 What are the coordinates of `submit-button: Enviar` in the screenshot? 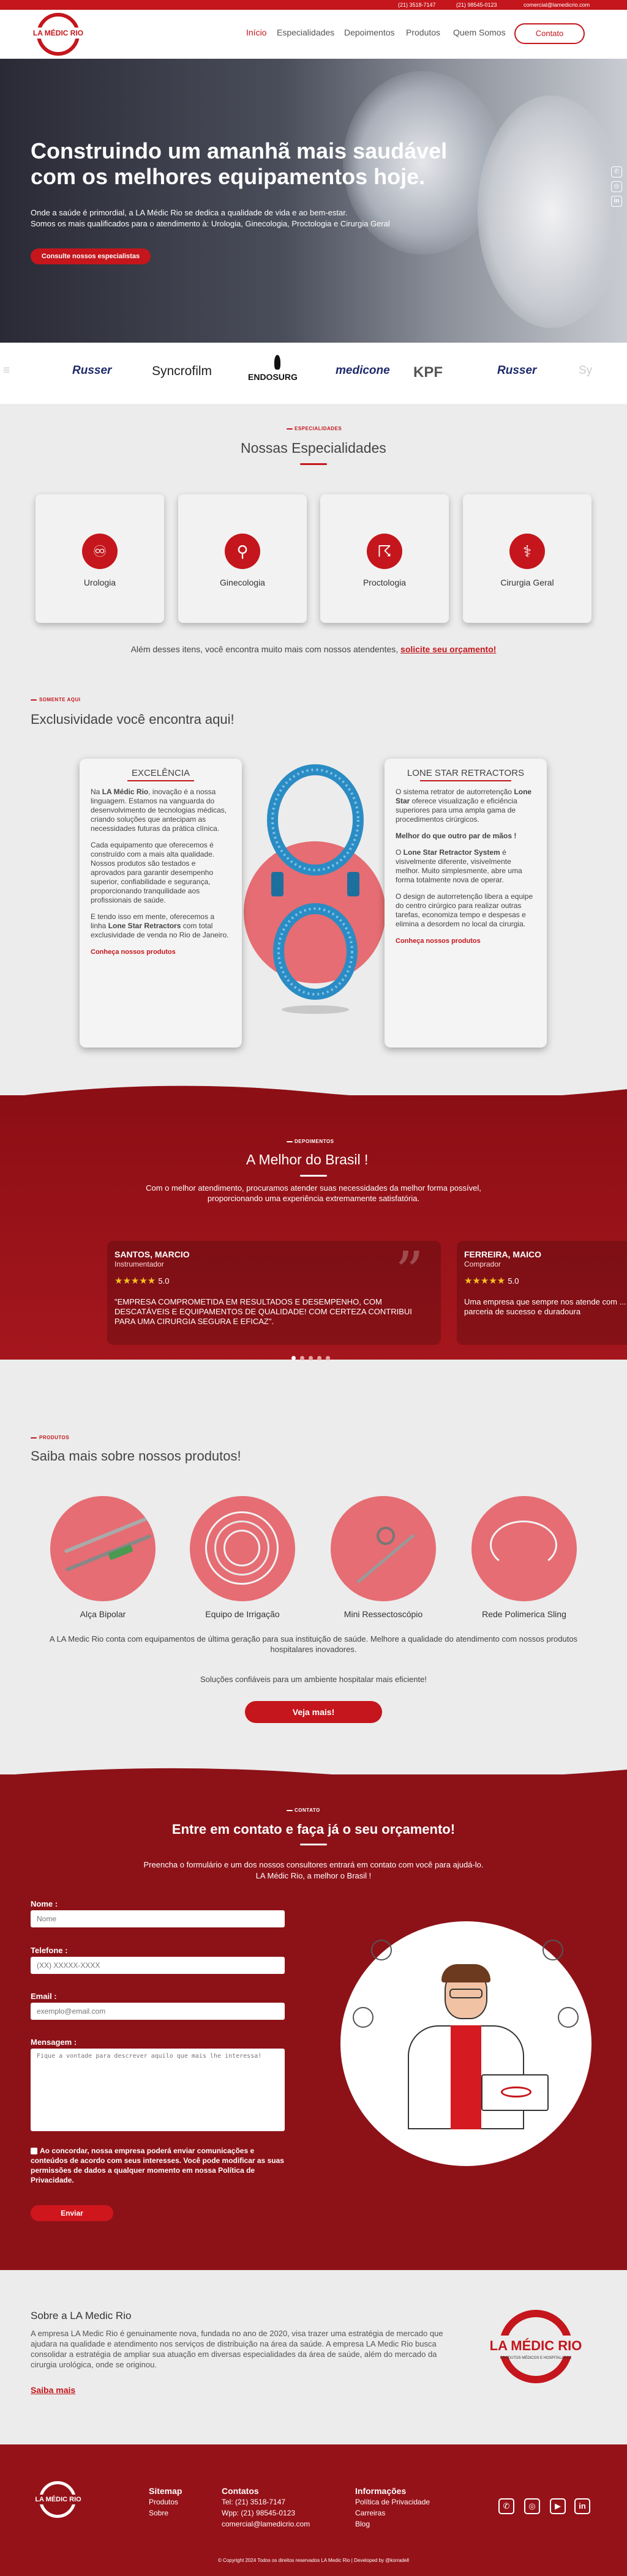 It's located at (72, 2213).